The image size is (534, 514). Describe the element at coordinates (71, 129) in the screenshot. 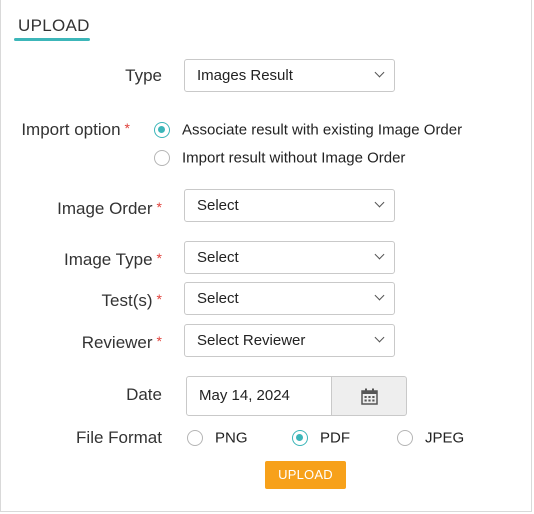

I see `import-option-label-text: Import option` at that location.